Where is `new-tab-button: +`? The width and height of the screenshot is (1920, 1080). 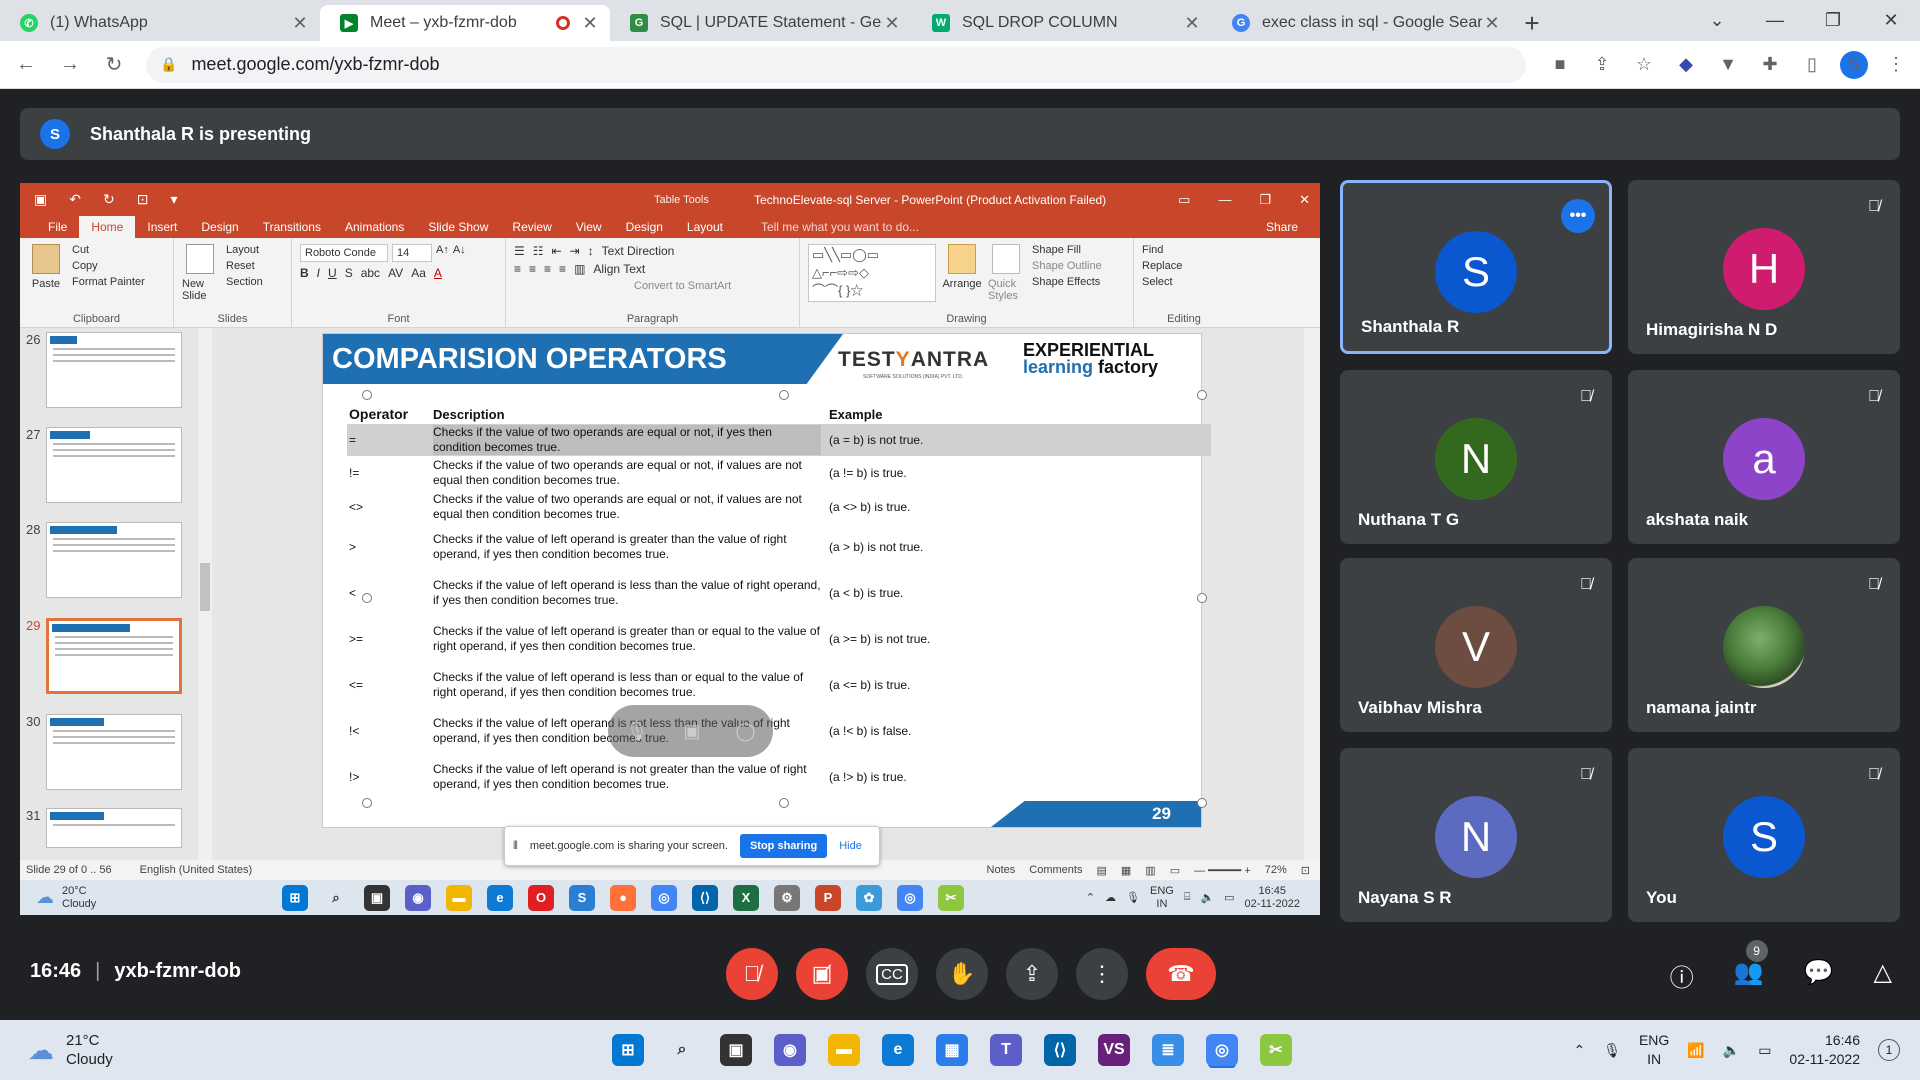 new-tab-button: + is located at coordinates (1532, 23).